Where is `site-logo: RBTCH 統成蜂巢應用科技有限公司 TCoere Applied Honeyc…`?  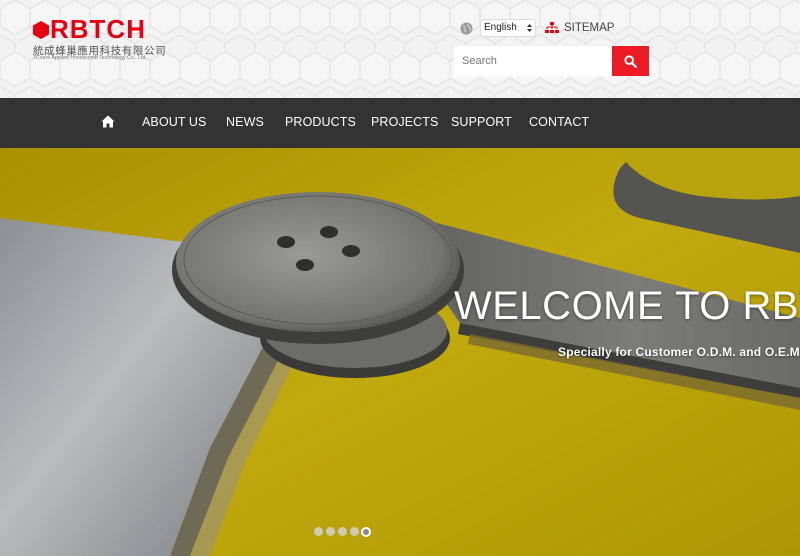 site-logo: RBTCH 統成蜂巢應用科技有限公司 TCoere Applied Honeyc… is located at coordinates (99, 38).